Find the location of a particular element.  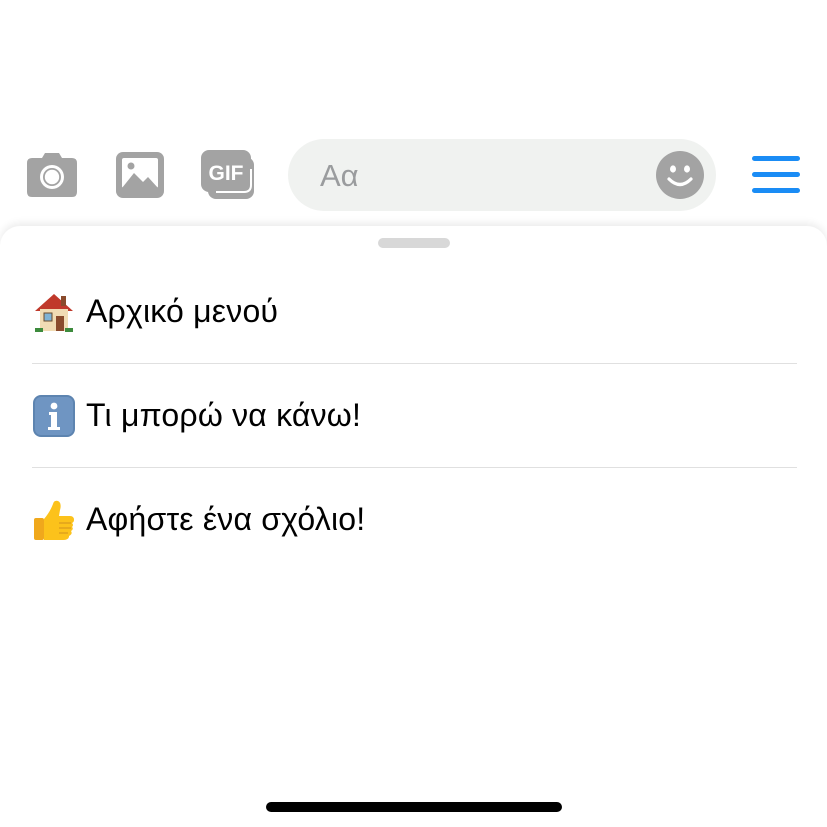

gif-icon: GIF is located at coordinates (227, 174).